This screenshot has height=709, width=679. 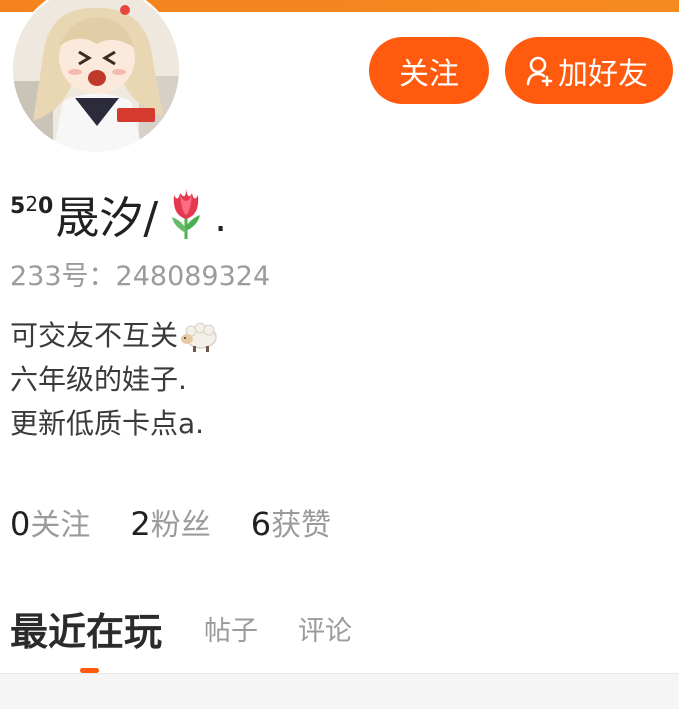 I want to click on stat-followers: 2粉丝, so click(x=170, y=522).